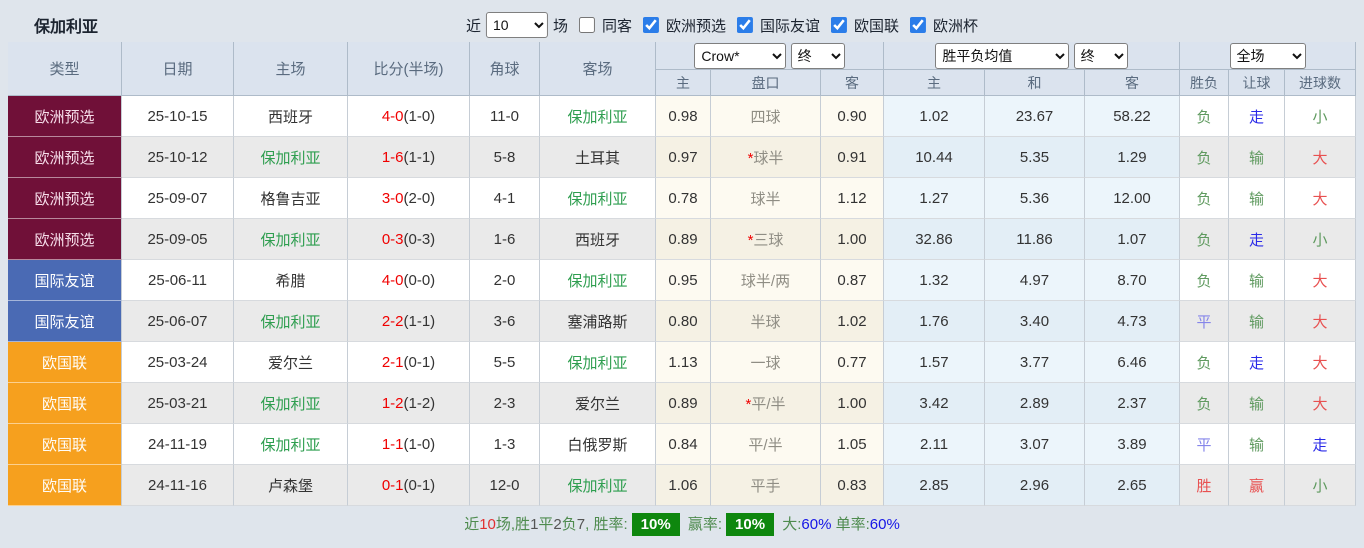 The width and height of the screenshot is (1364, 548). What do you see at coordinates (683, 321) in the screenshot?
I see `odds-home-cell: 0.80` at bounding box center [683, 321].